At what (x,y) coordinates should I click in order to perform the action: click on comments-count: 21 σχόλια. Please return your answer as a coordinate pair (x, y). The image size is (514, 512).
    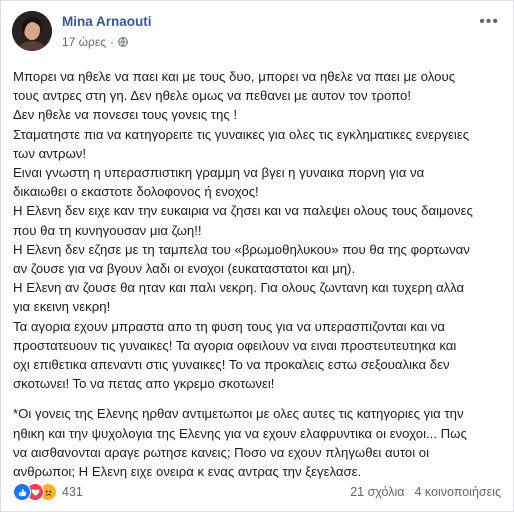
    Looking at the image, I should click on (377, 492).